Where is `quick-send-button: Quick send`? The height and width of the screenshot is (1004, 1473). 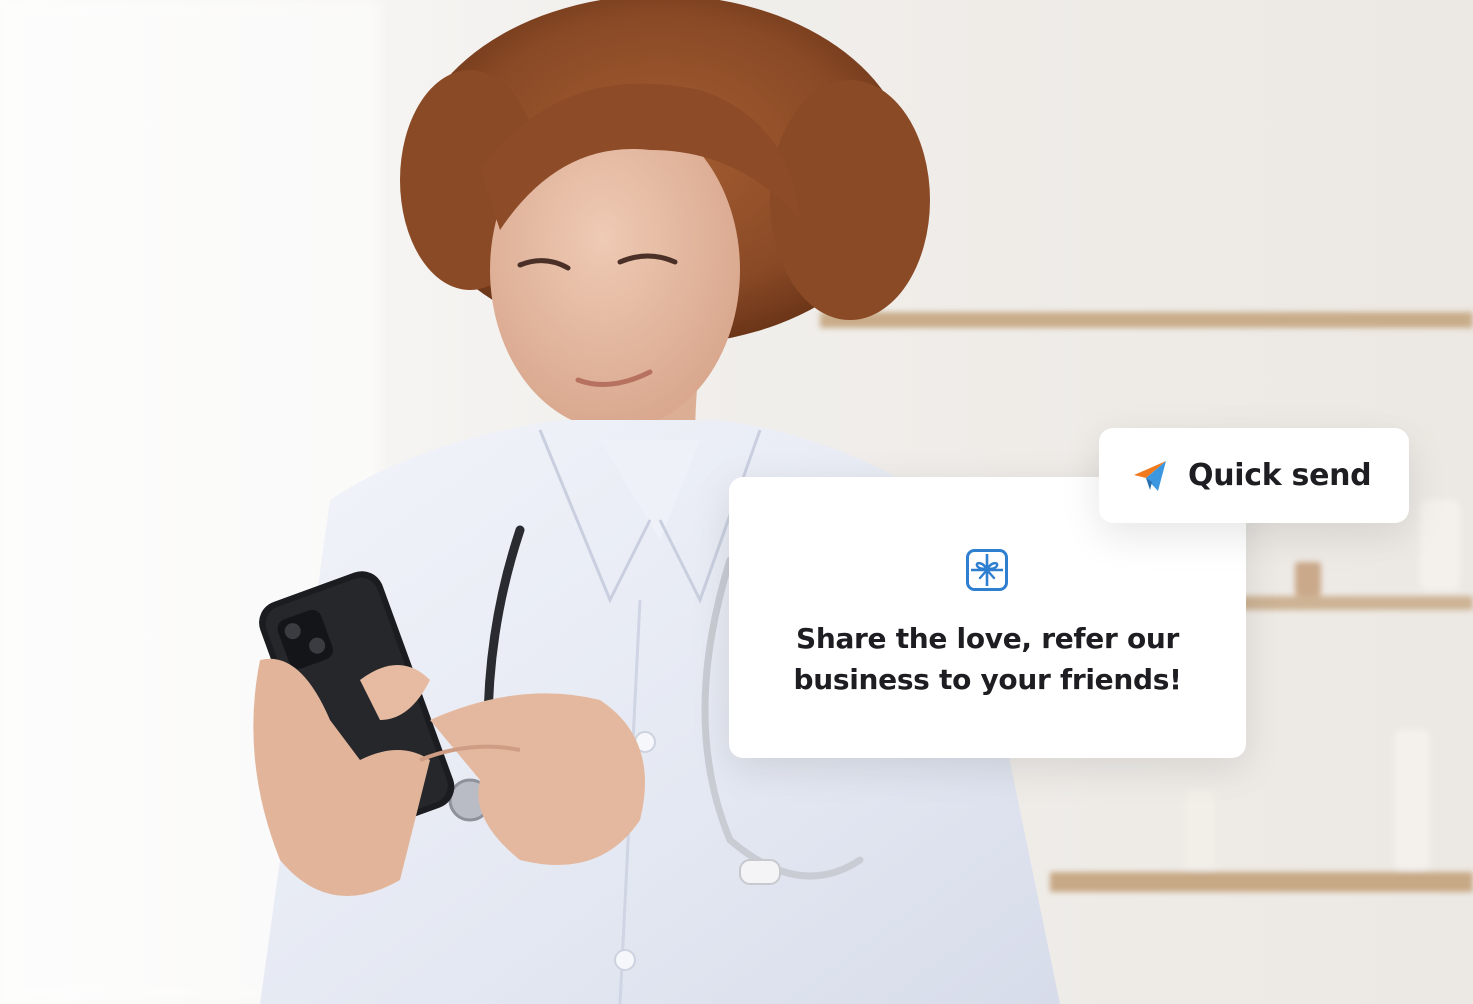 quick-send-button: Quick send is located at coordinates (1254, 475).